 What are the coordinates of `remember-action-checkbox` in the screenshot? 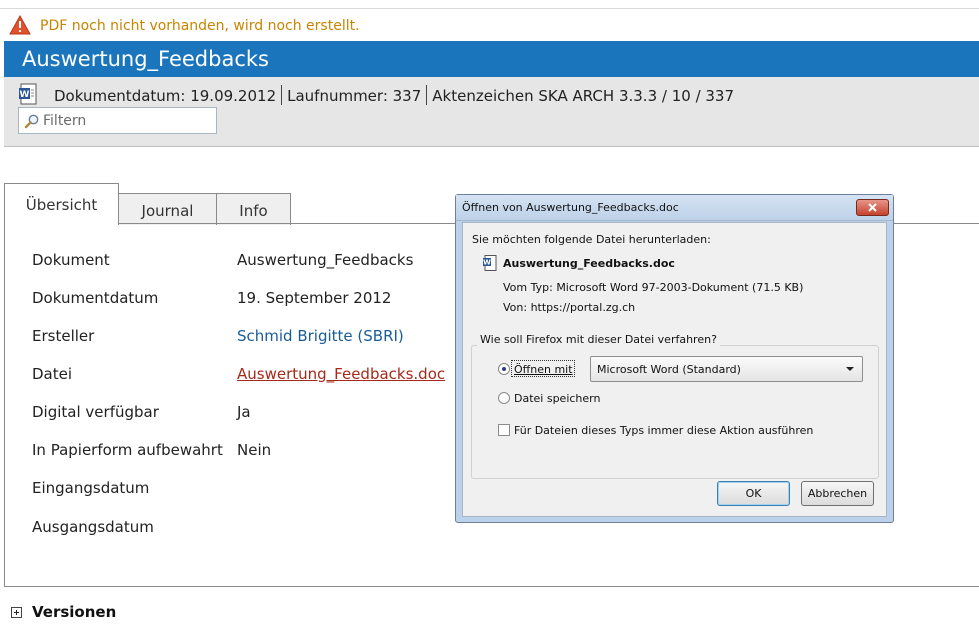 It's located at (504, 430).